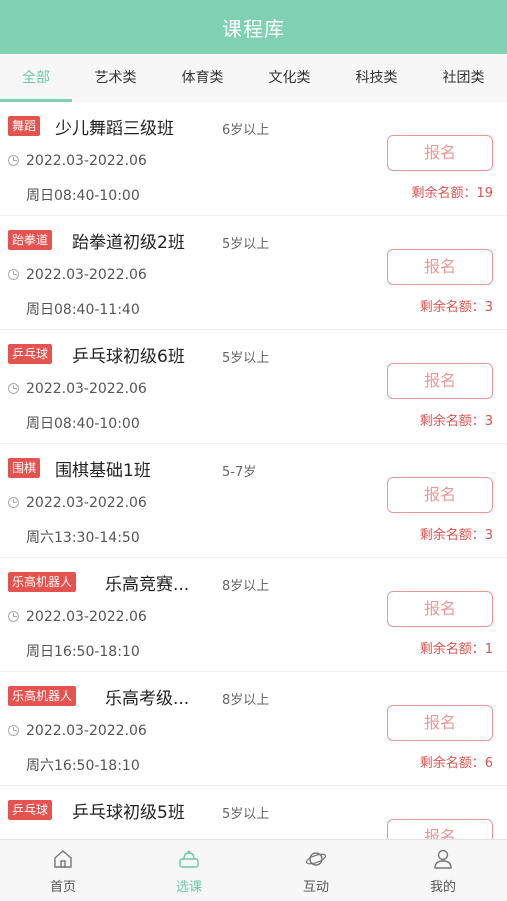 The width and height of the screenshot is (507, 901). Describe the element at coordinates (83, 538) in the screenshot. I see `course-schedule: 周六13:30-14:50` at that location.